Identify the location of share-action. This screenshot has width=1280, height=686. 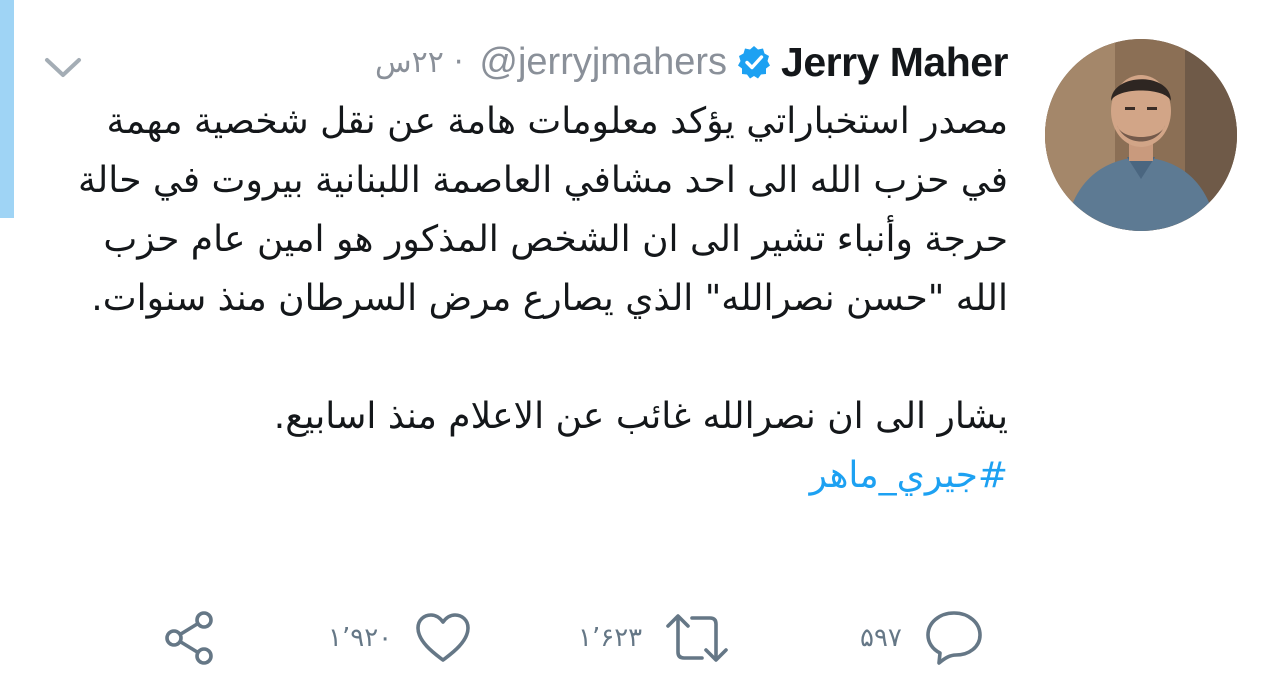
(190, 638).